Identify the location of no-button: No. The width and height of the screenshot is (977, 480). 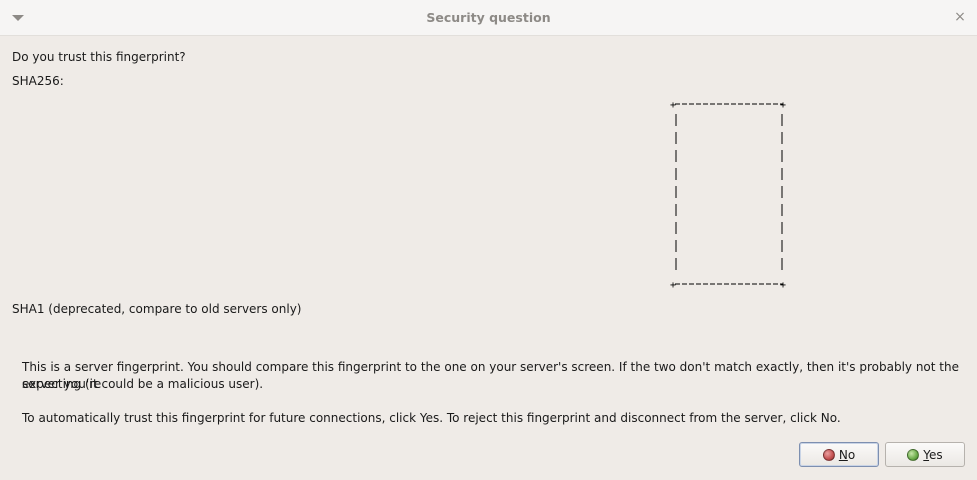
(839, 454).